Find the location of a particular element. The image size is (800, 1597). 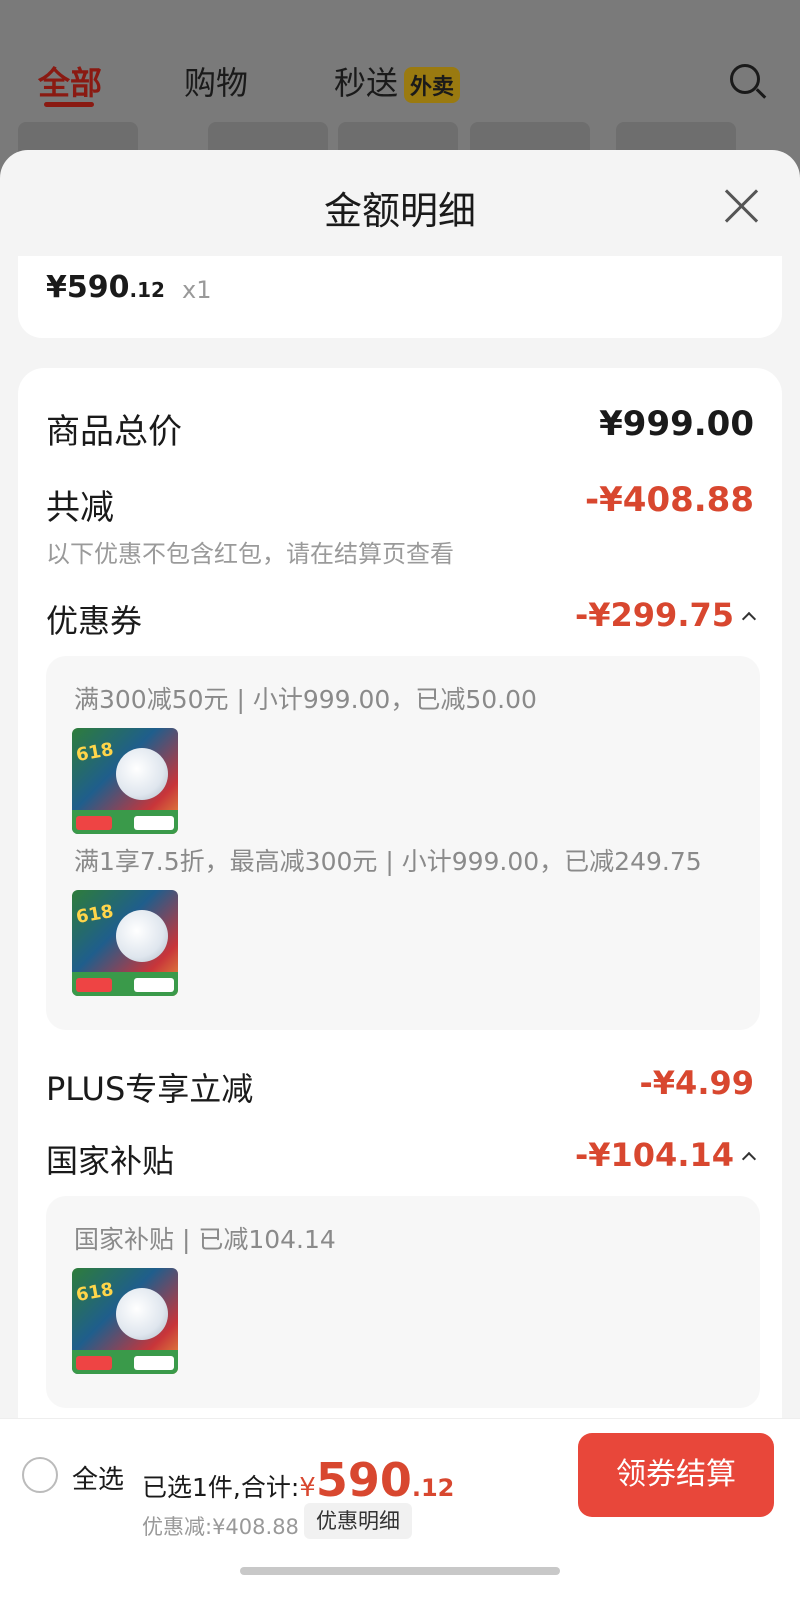

plus-discount-label: PLUS专享立减 is located at coordinates (150, 1089).